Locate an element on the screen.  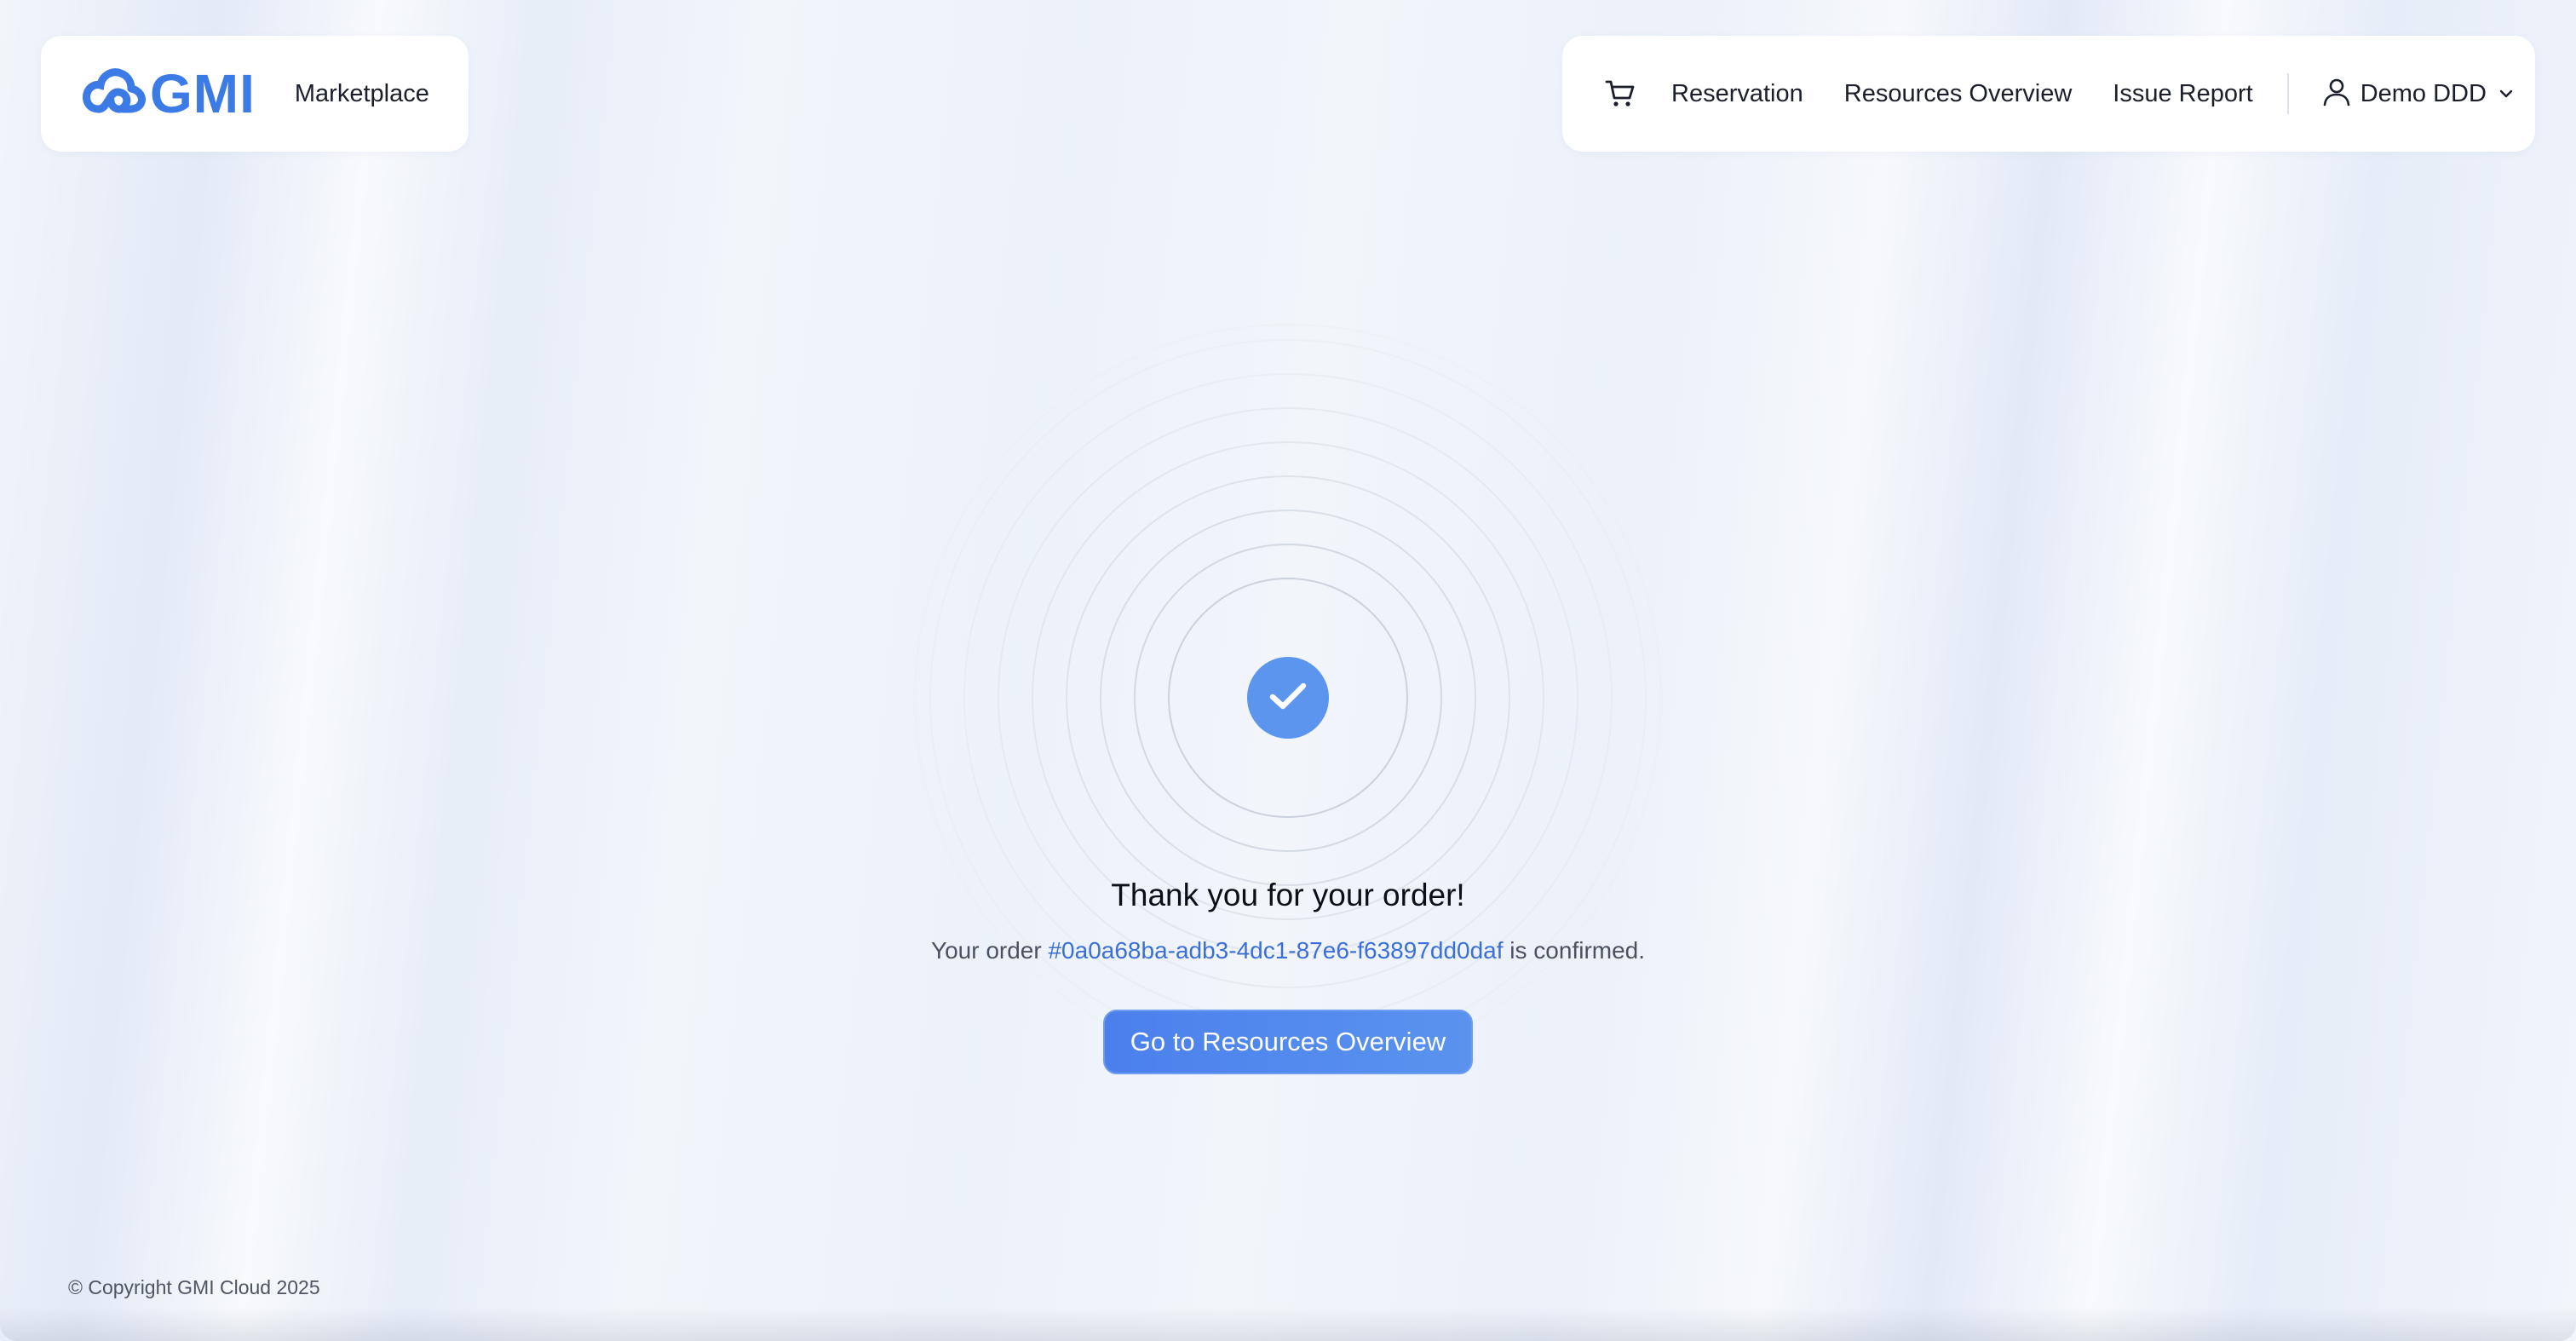
order-prefix: Your order is located at coordinates (990, 951).